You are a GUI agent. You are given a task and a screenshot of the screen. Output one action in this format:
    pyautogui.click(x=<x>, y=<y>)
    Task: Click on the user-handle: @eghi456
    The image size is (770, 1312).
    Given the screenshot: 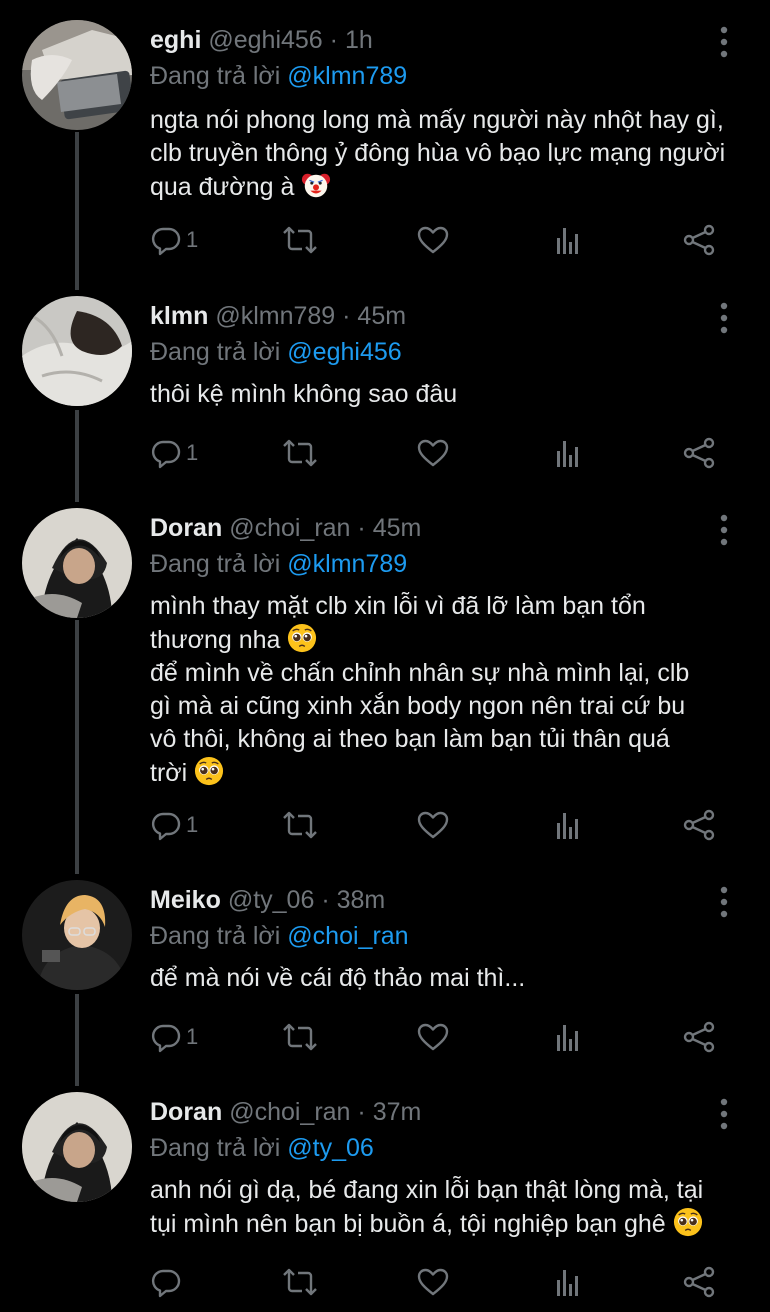 What is the action you would take?
    pyautogui.click(x=265, y=40)
    